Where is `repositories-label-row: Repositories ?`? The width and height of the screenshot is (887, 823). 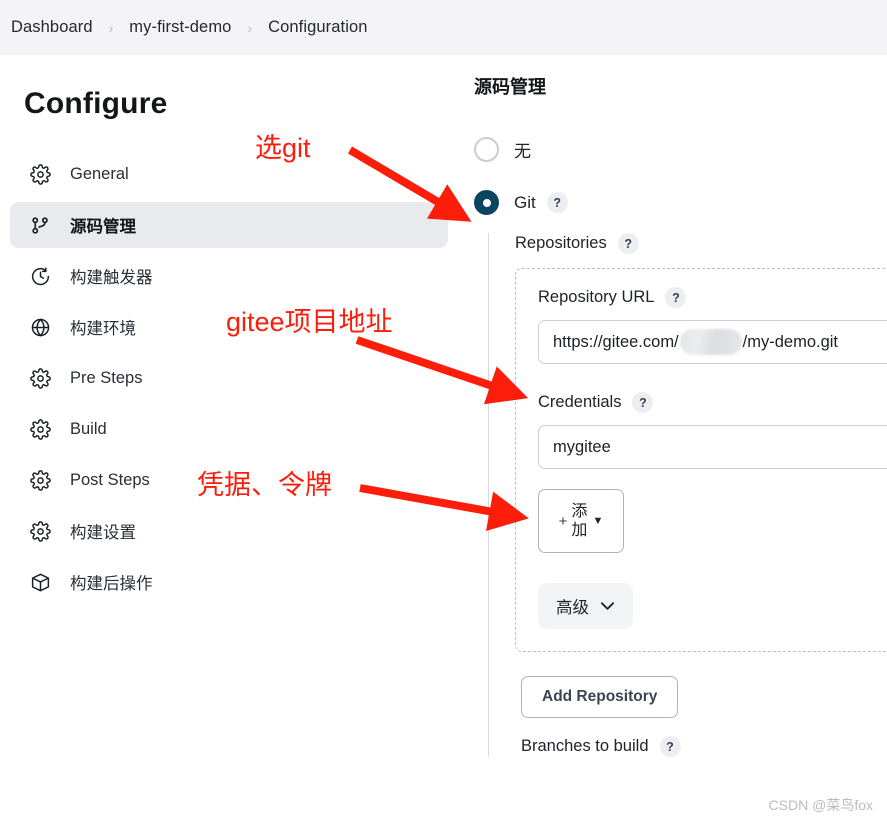 repositories-label-row: Repositories ? is located at coordinates (701, 243).